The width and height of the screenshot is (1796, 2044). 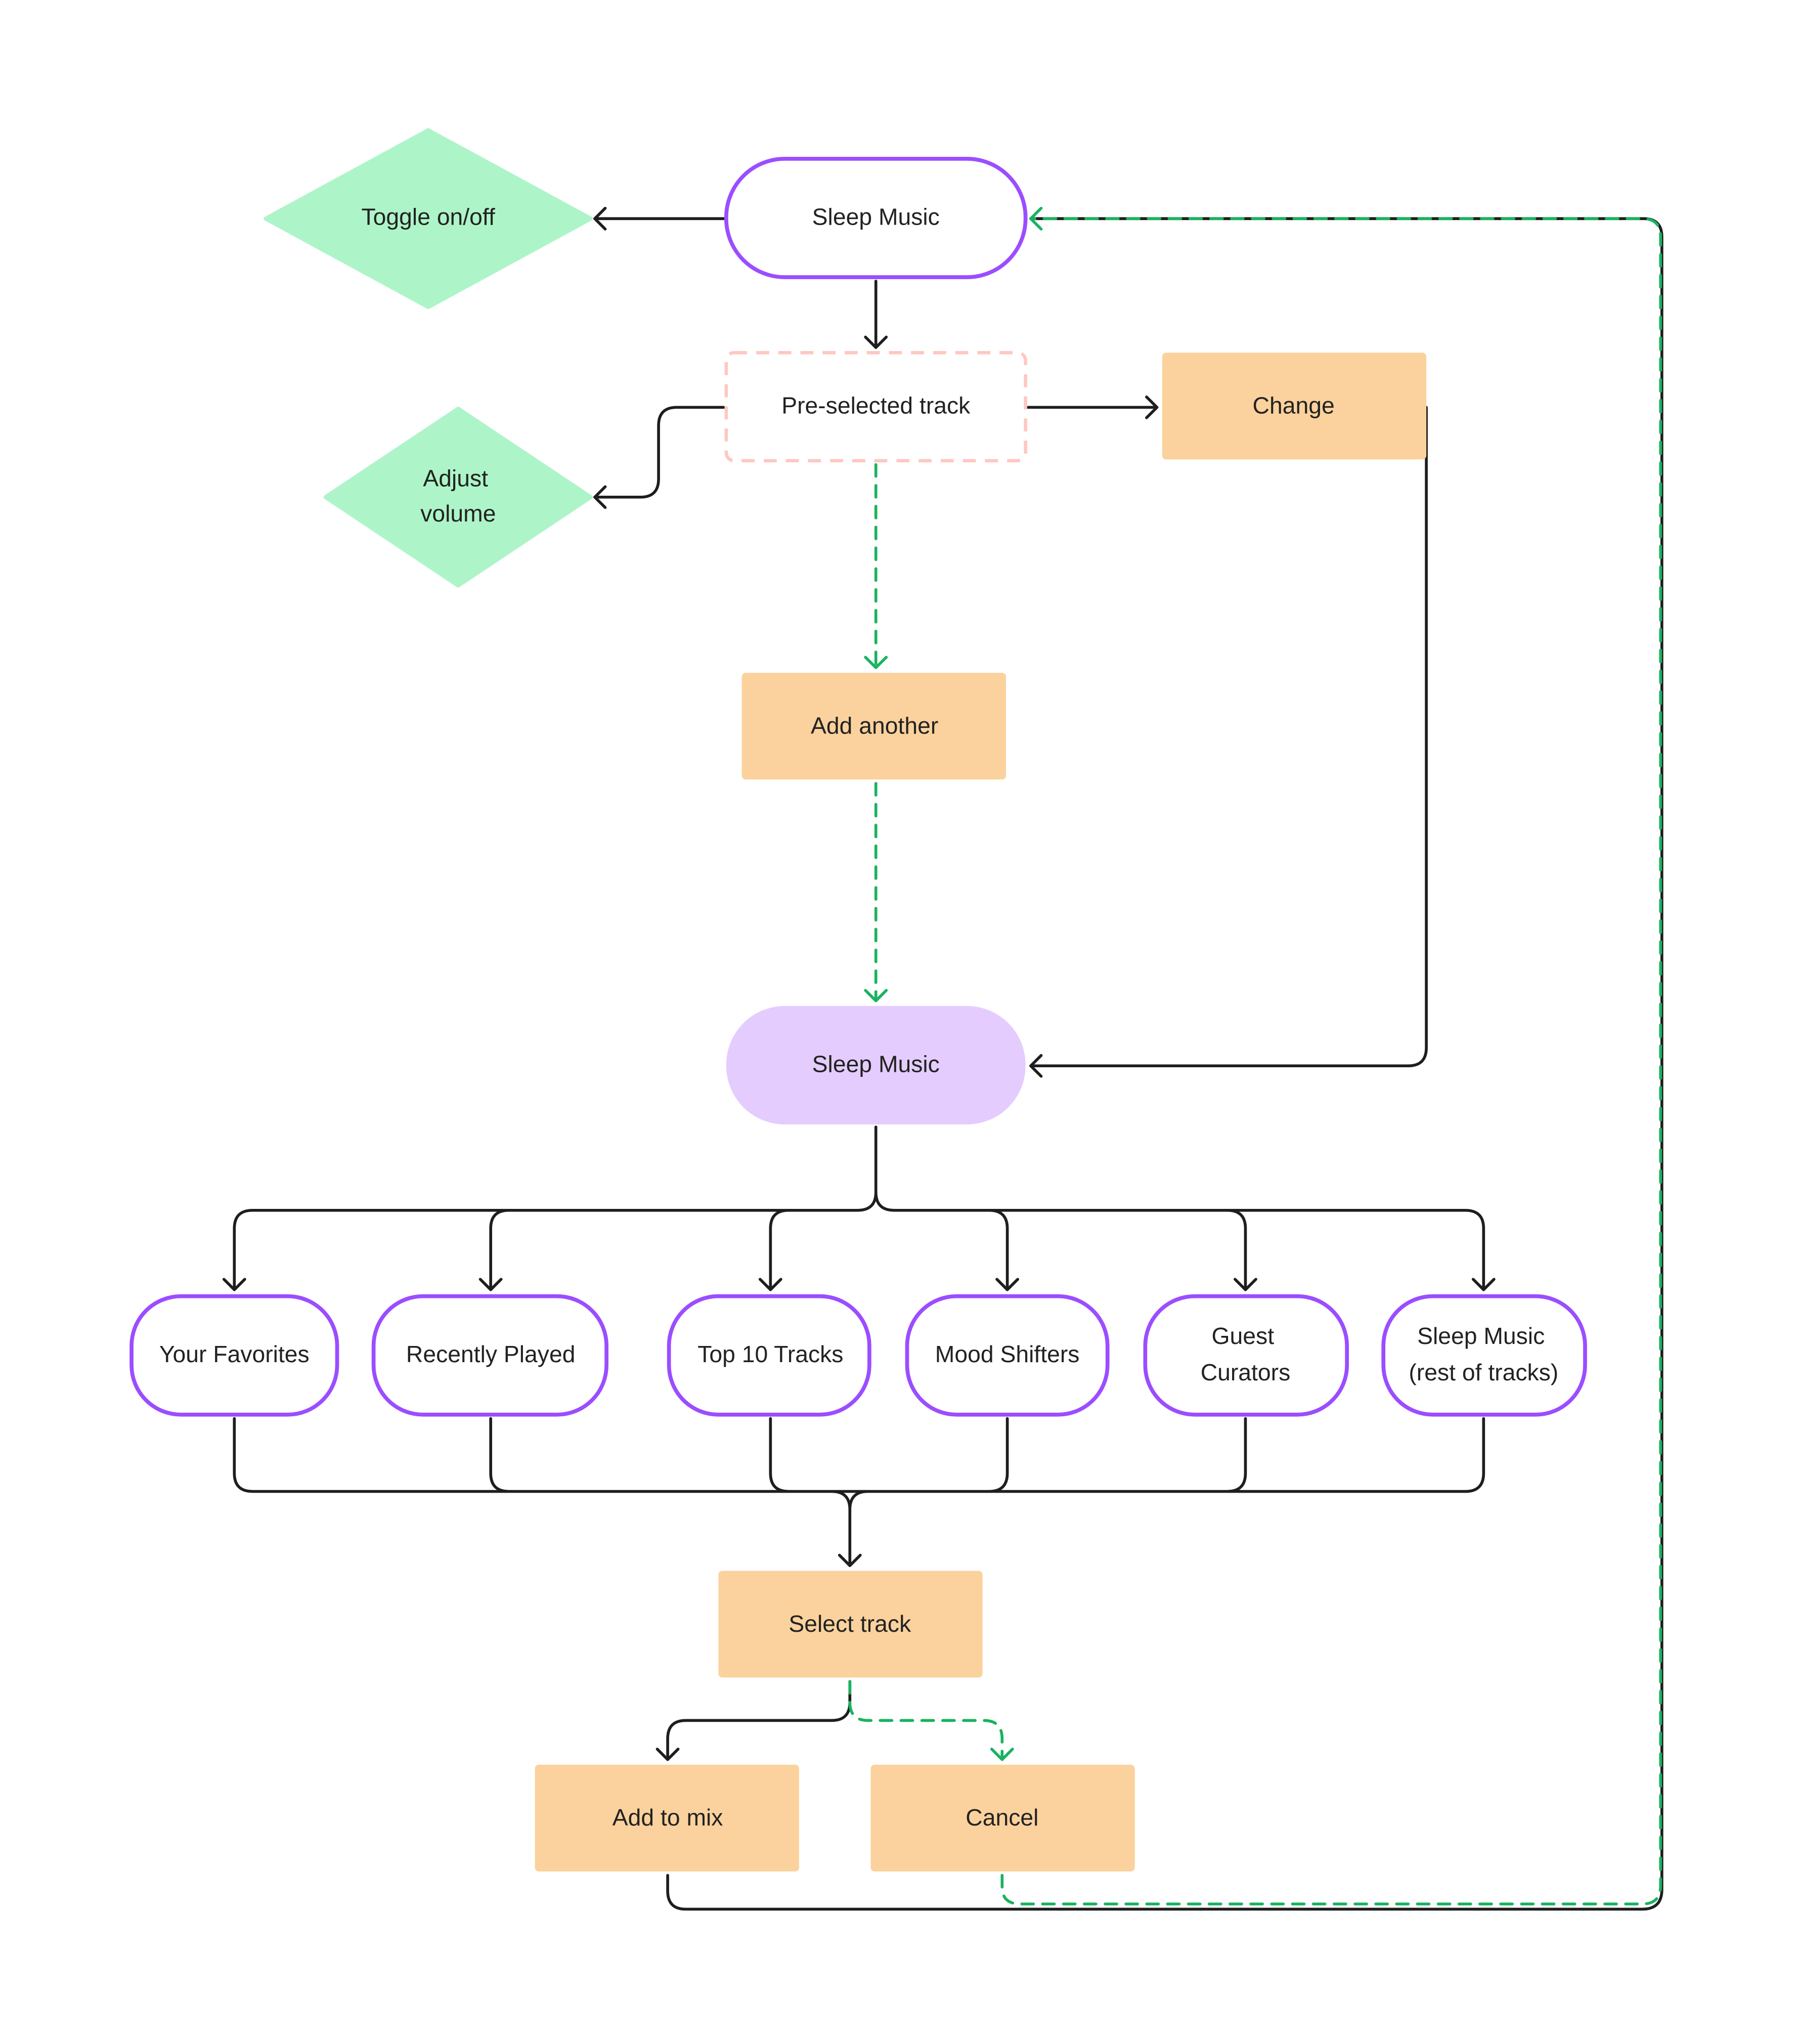 I want to click on node-label-line: Curators, so click(x=1246, y=1372).